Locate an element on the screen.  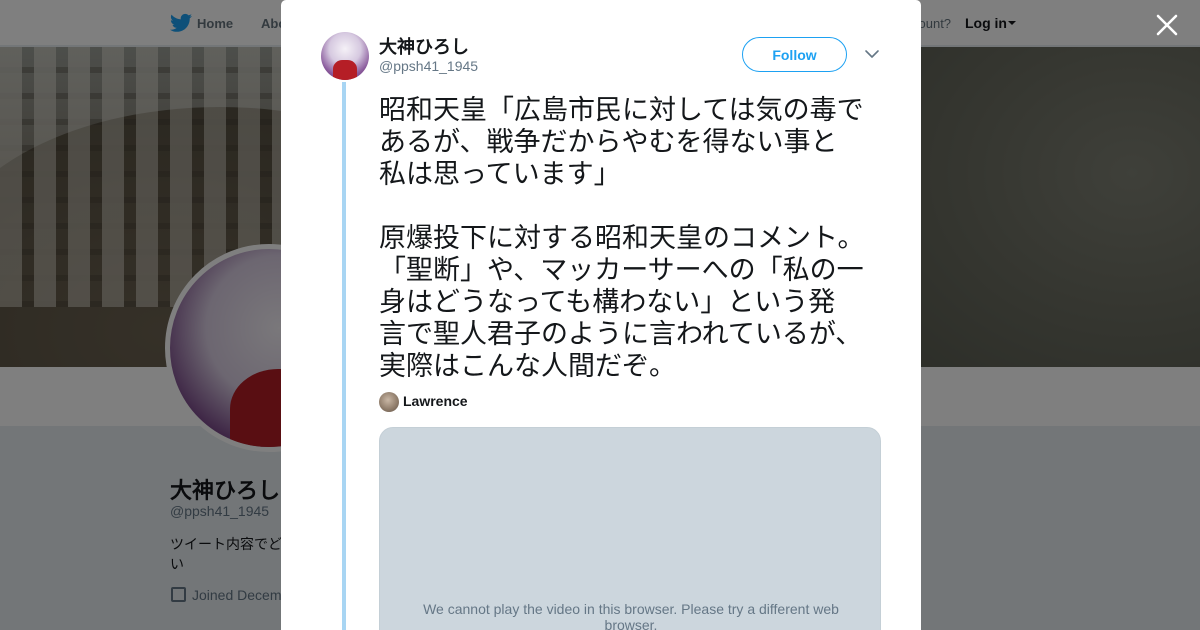
chevron-down-icon is located at coordinates (872, 54).